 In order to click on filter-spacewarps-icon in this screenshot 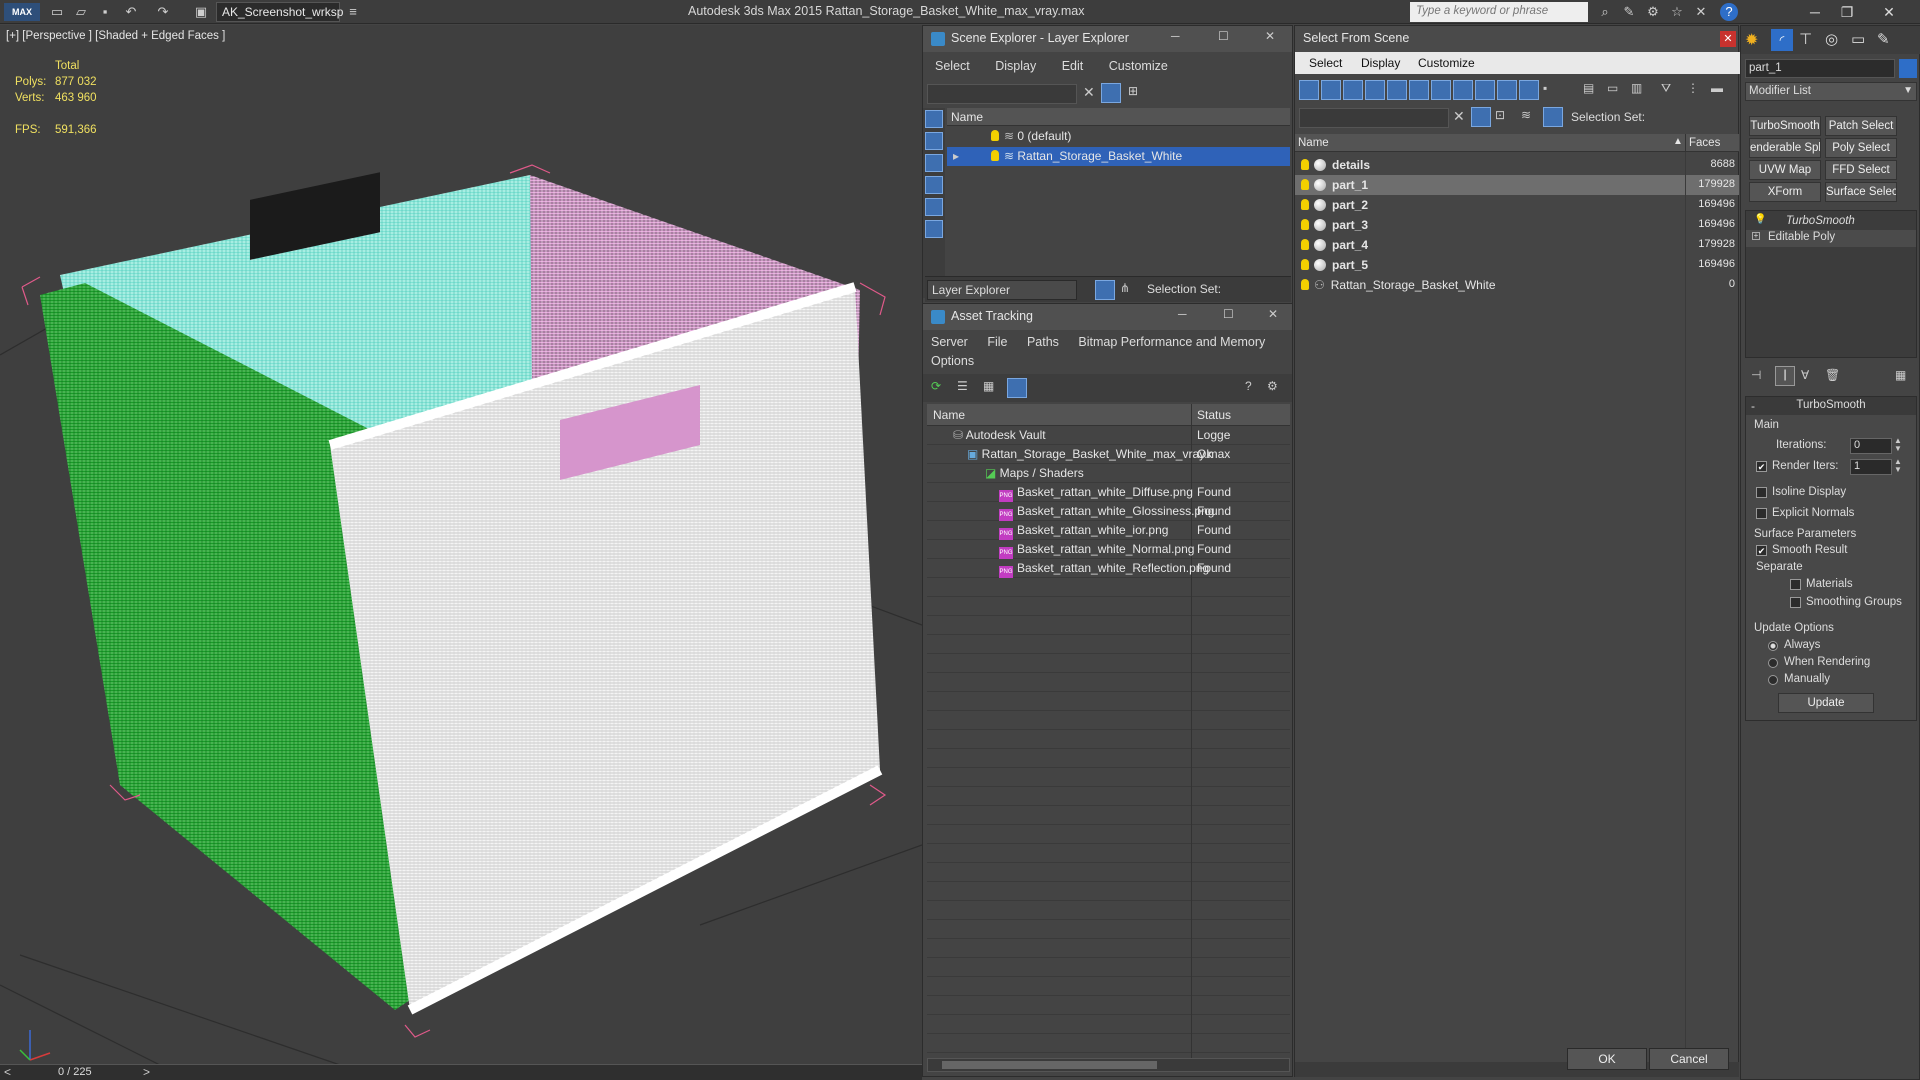, I will do `click(1419, 90)`.